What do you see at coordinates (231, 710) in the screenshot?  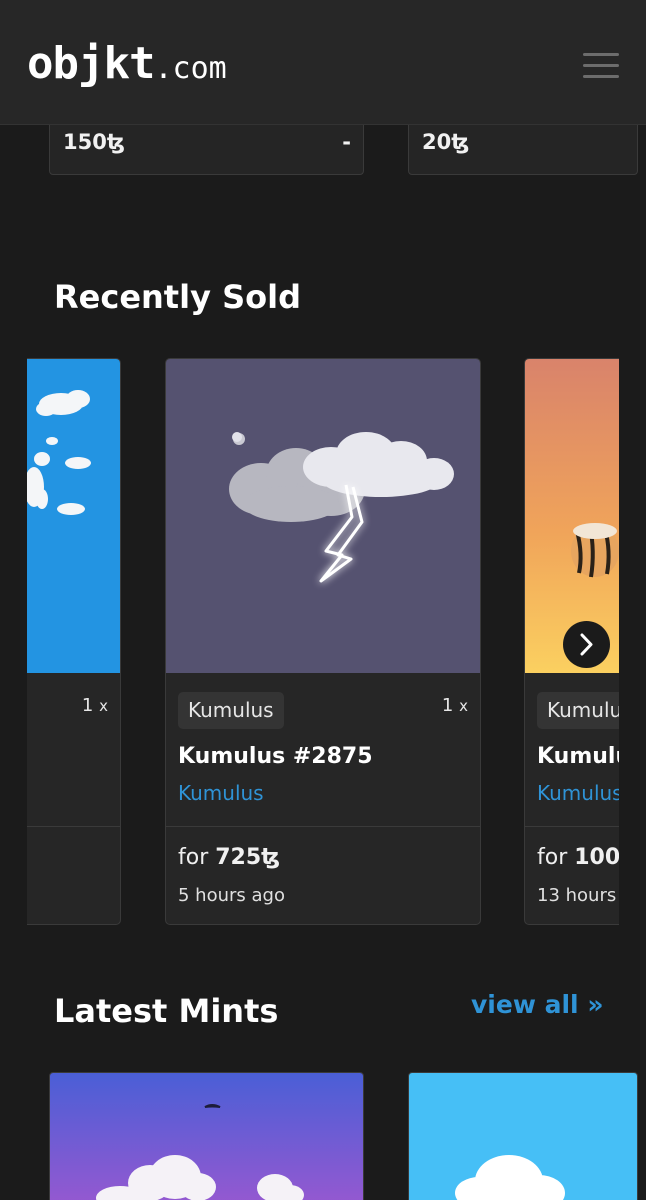 I see `collection-tag: Kumulus` at bounding box center [231, 710].